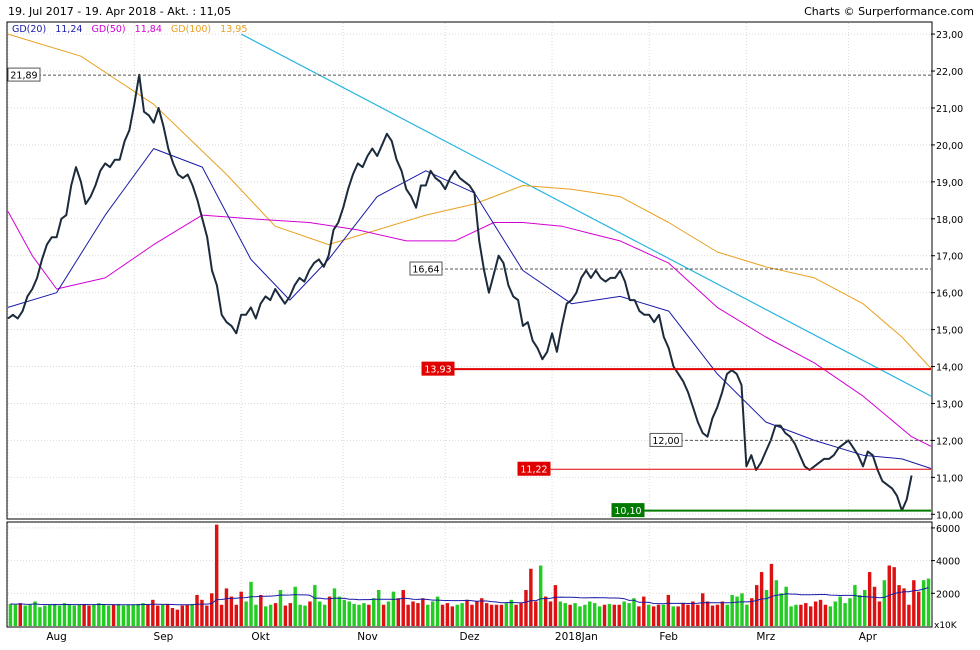 The height and width of the screenshot is (650, 980). Describe the element at coordinates (765, 637) in the screenshot. I see `x-tick-label: Mrz` at that location.